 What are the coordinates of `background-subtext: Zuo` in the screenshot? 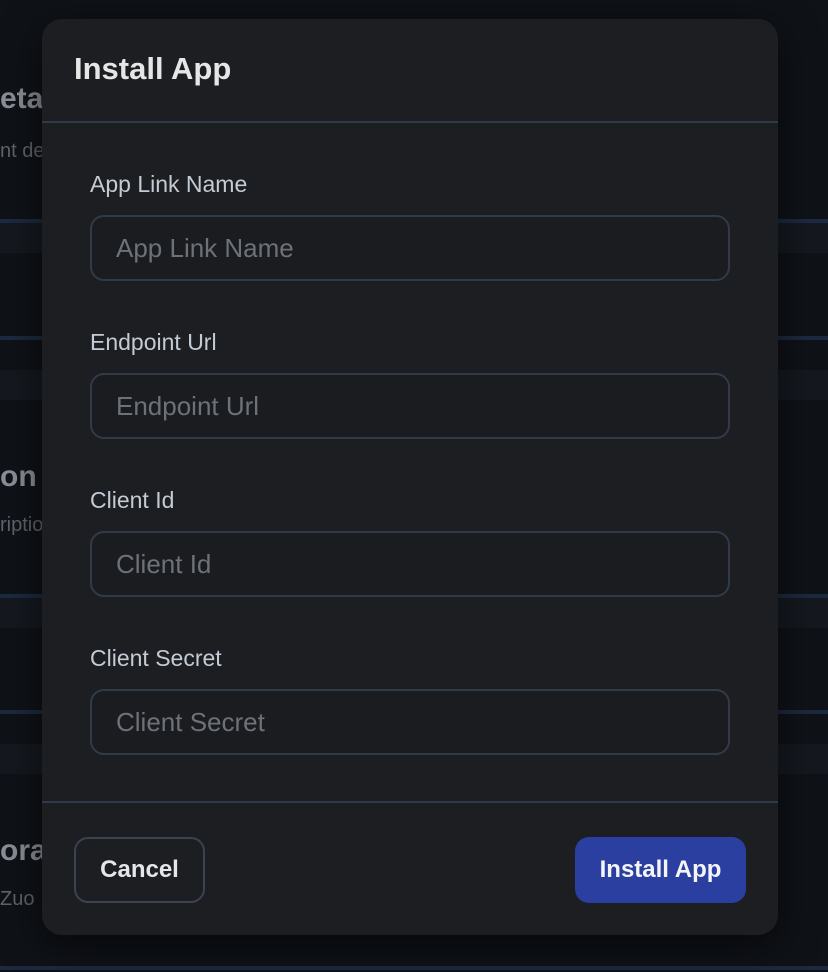 It's located at (17, 899).